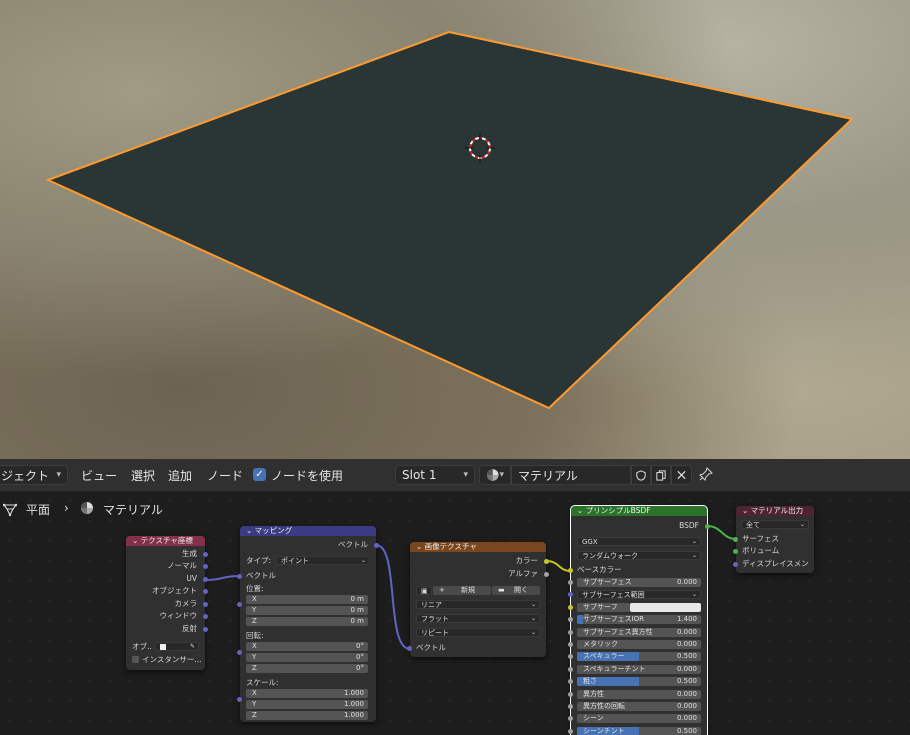 The width and height of the screenshot is (910, 735). Describe the element at coordinates (307, 610) in the screenshot. I see `location-y-field: Y 0 m` at that location.